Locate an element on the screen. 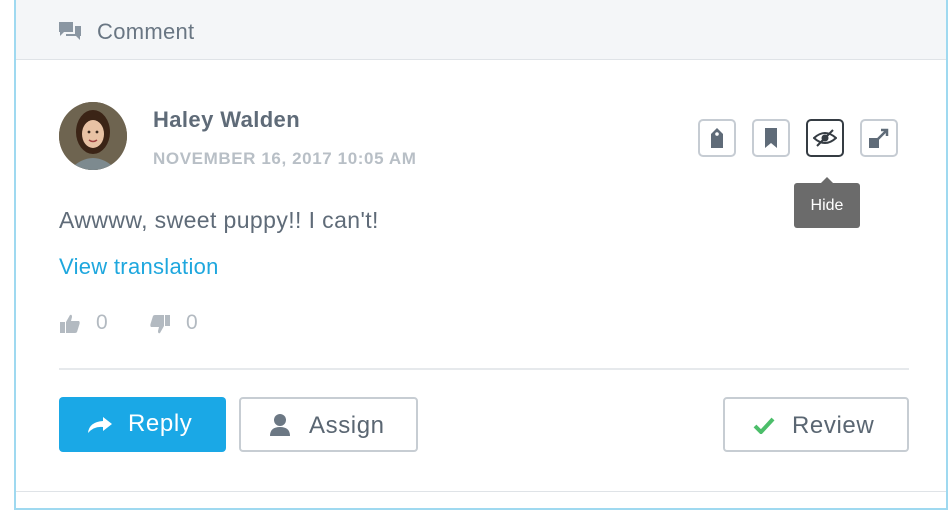 This screenshot has height=510, width=950. review-button: Review is located at coordinates (816, 424).